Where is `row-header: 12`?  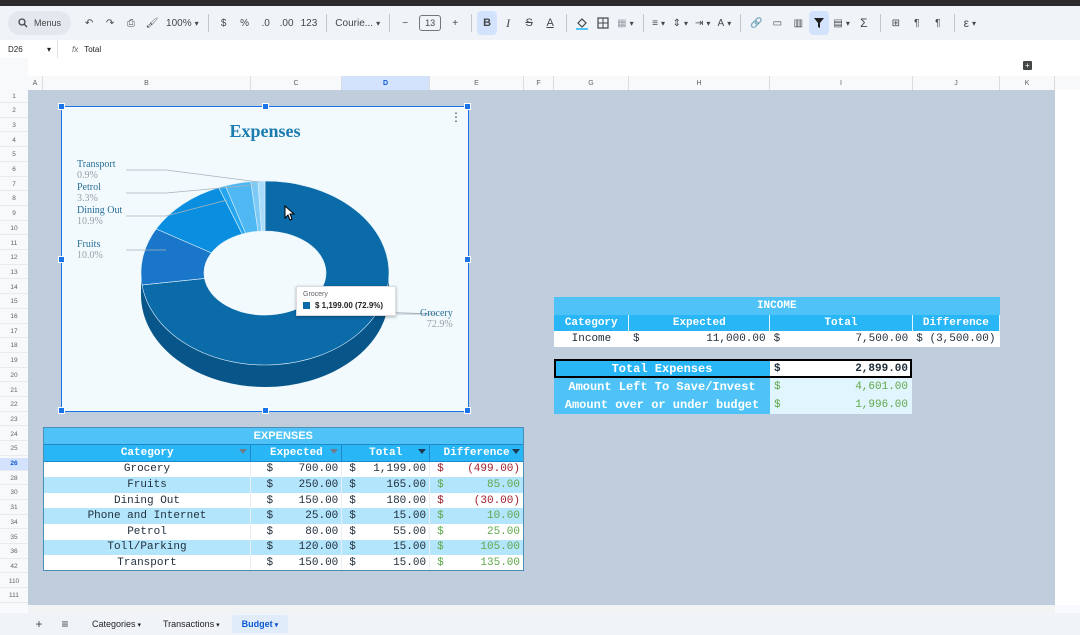 row-header: 12 is located at coordinates (14, 258).